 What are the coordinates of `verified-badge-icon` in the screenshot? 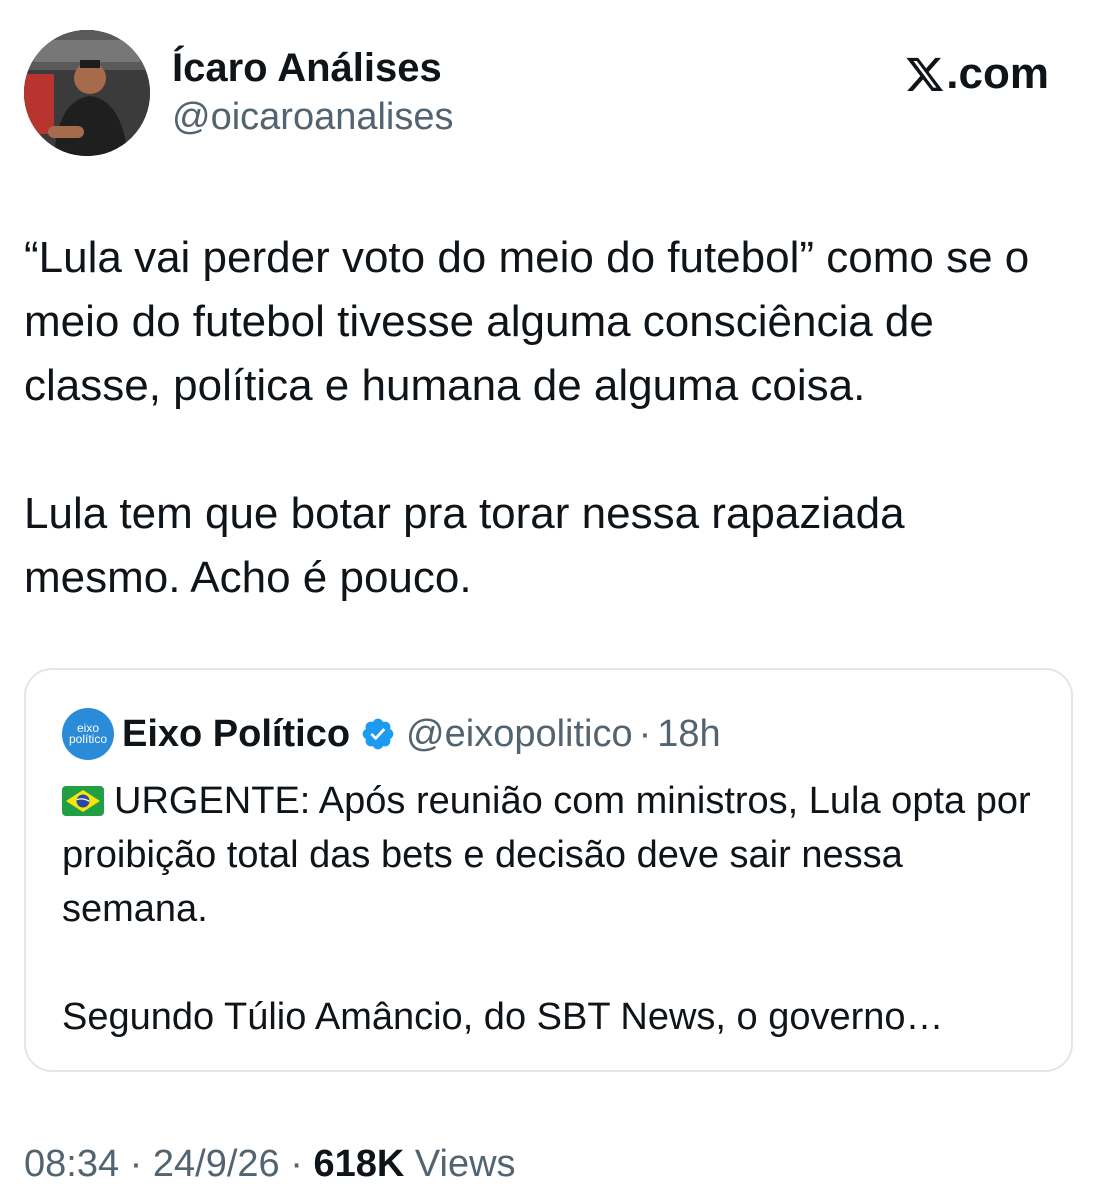 It's located at (378, 734).